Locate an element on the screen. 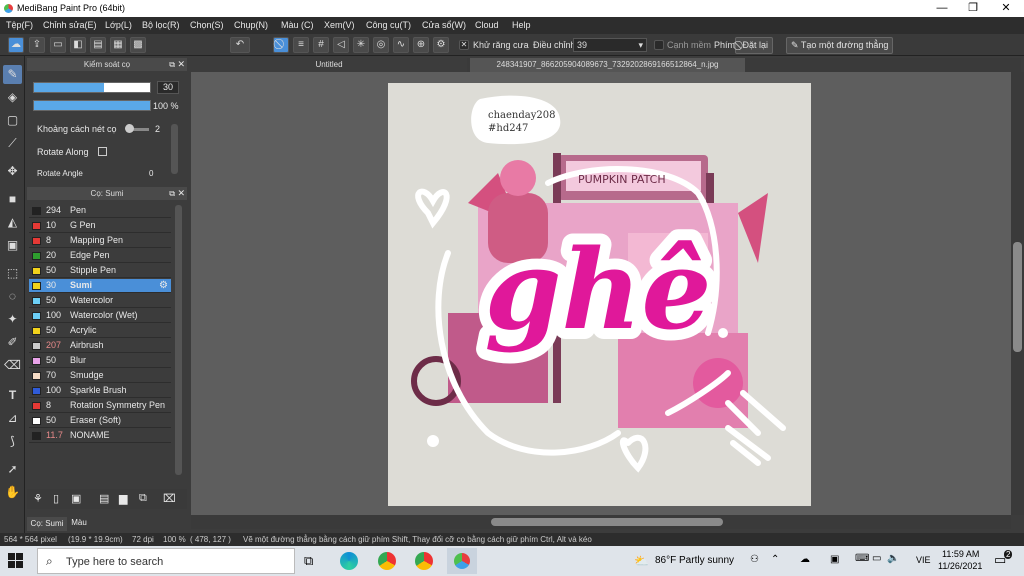  eraser-tool-icon: ◈ is located at coordinates (12, 97).